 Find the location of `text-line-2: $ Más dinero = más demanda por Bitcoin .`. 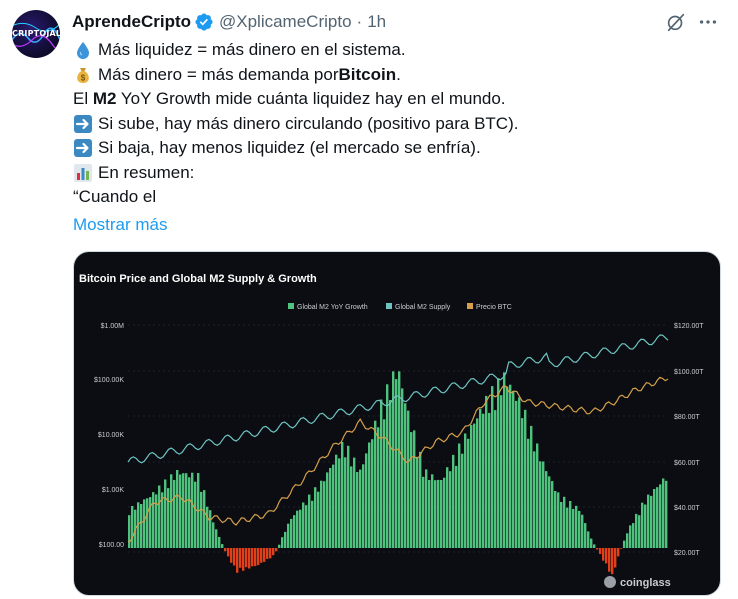

text-line-2: $ Más dinero = más demanda por Bitcoin . is located at coordinates (393, 75).